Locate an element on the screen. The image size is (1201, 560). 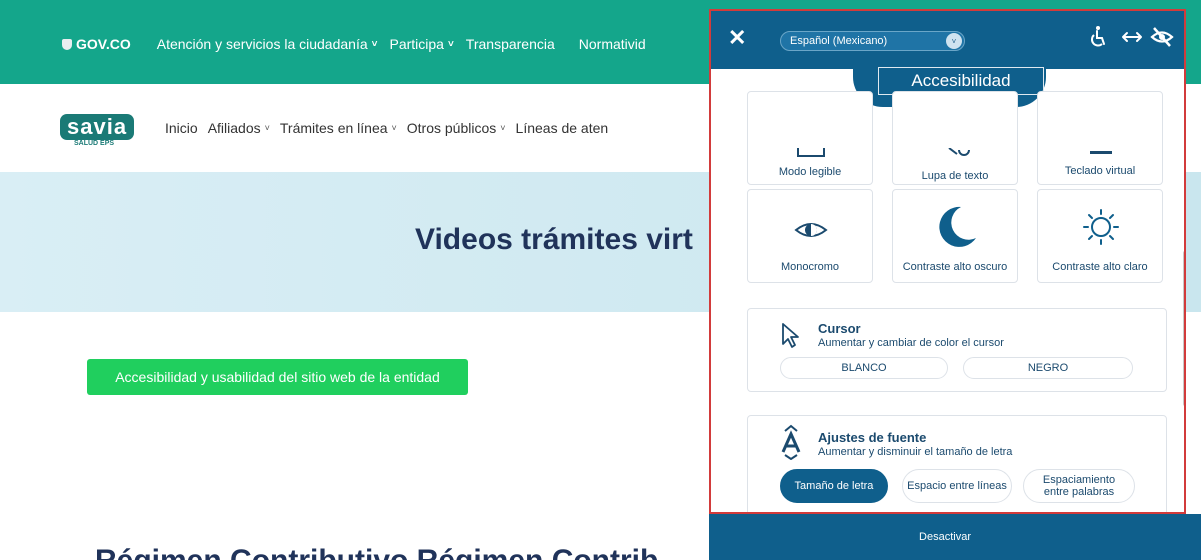
menu-item-afiliados: Afiliados ˅ is located at coordinates (239, 128).